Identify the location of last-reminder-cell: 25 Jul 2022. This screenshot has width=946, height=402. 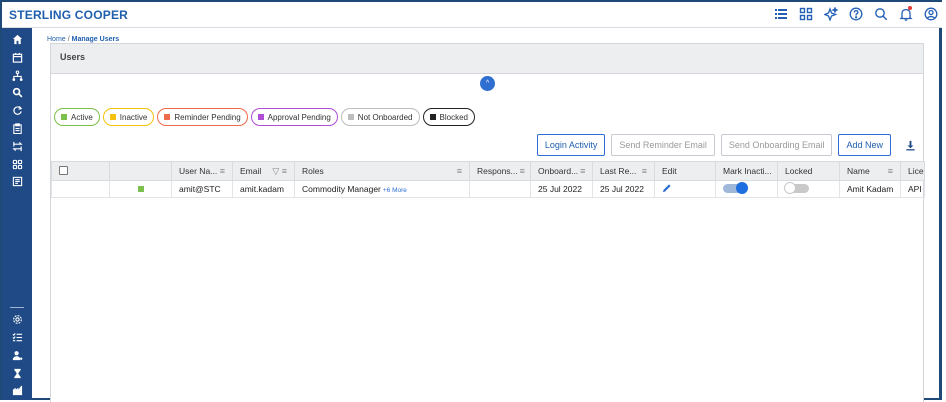
(623, 189).